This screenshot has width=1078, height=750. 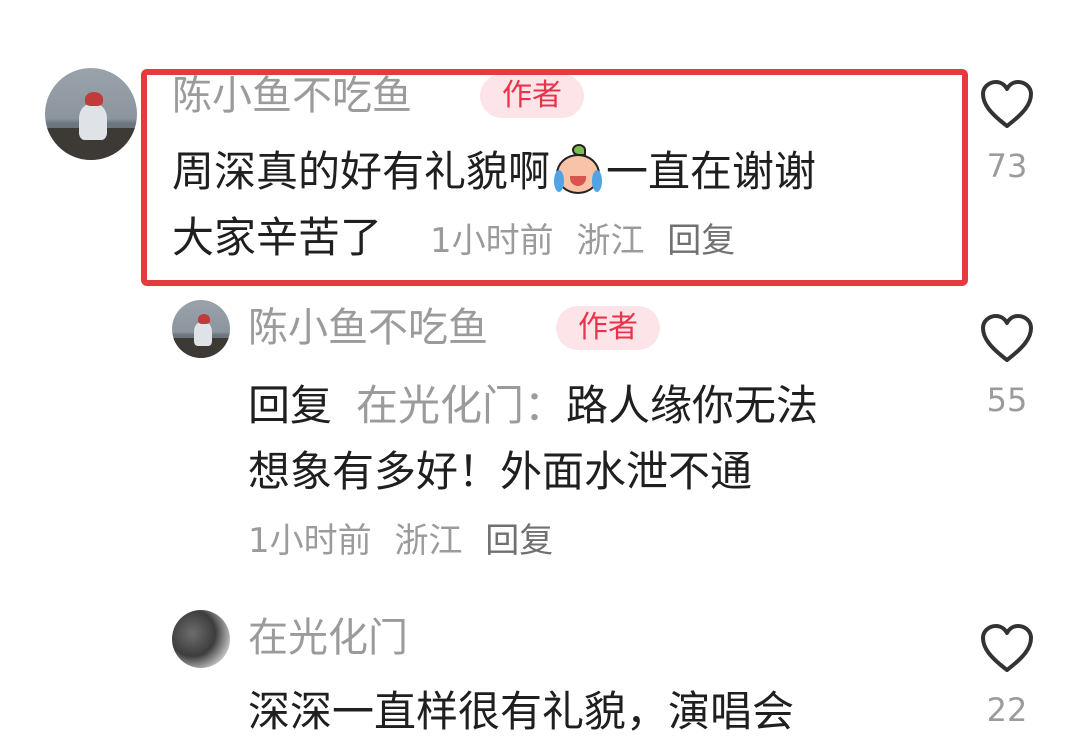 I want to click on comment-text-part: 深深一直样很有礼貌，演唱会, so click(x=521, y=711).